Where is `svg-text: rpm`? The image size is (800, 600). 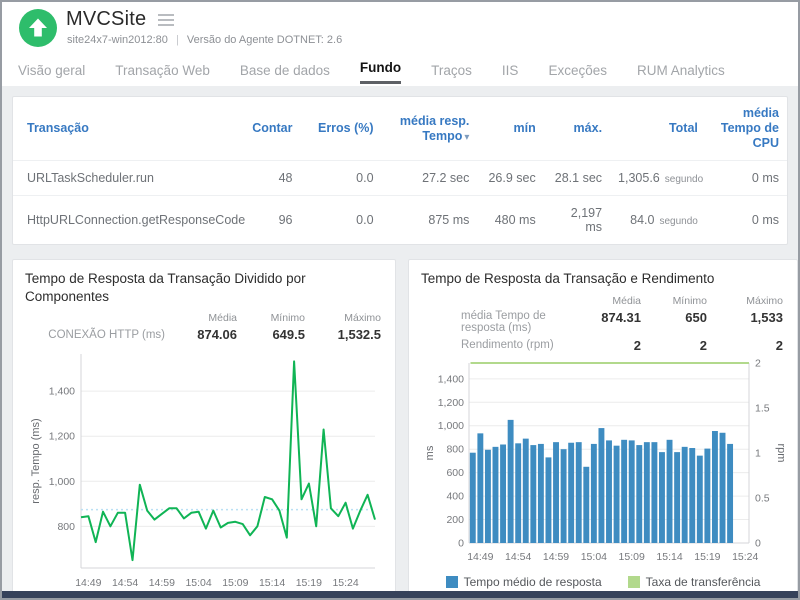
svg-text: rpm is located at coordinates (780, 452).